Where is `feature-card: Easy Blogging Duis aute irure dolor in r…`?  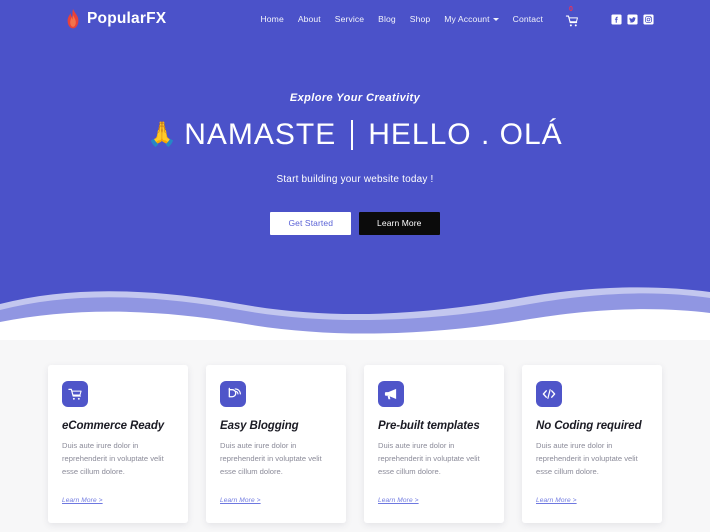 feature-card: Easy Blogging Duis aute irure dolor in r… is located at coordinates (276, 444).